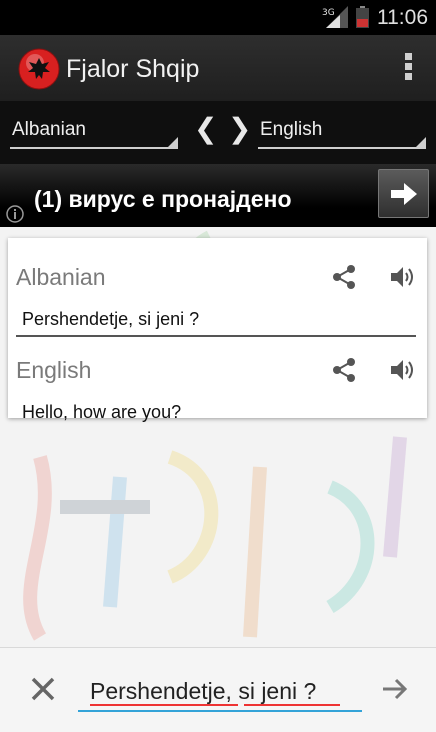  What do you see at coordinates (218, 132) in the screenshot?
I see `language-bar: Albanian English` at bounding box center [218, 132].